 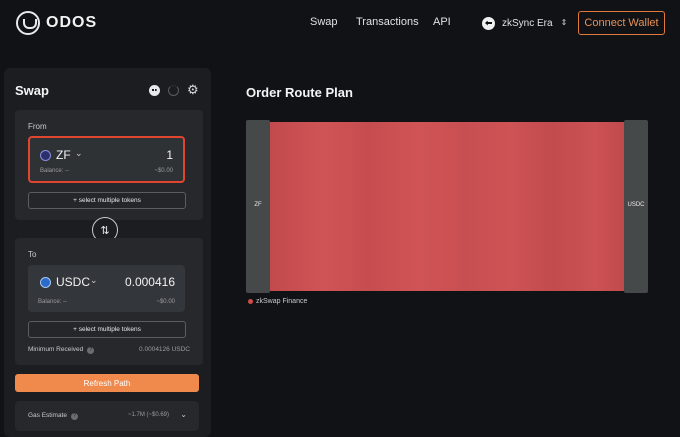 I want to click on from-usd-value: ~$0.00, so click(x=163, y=171).